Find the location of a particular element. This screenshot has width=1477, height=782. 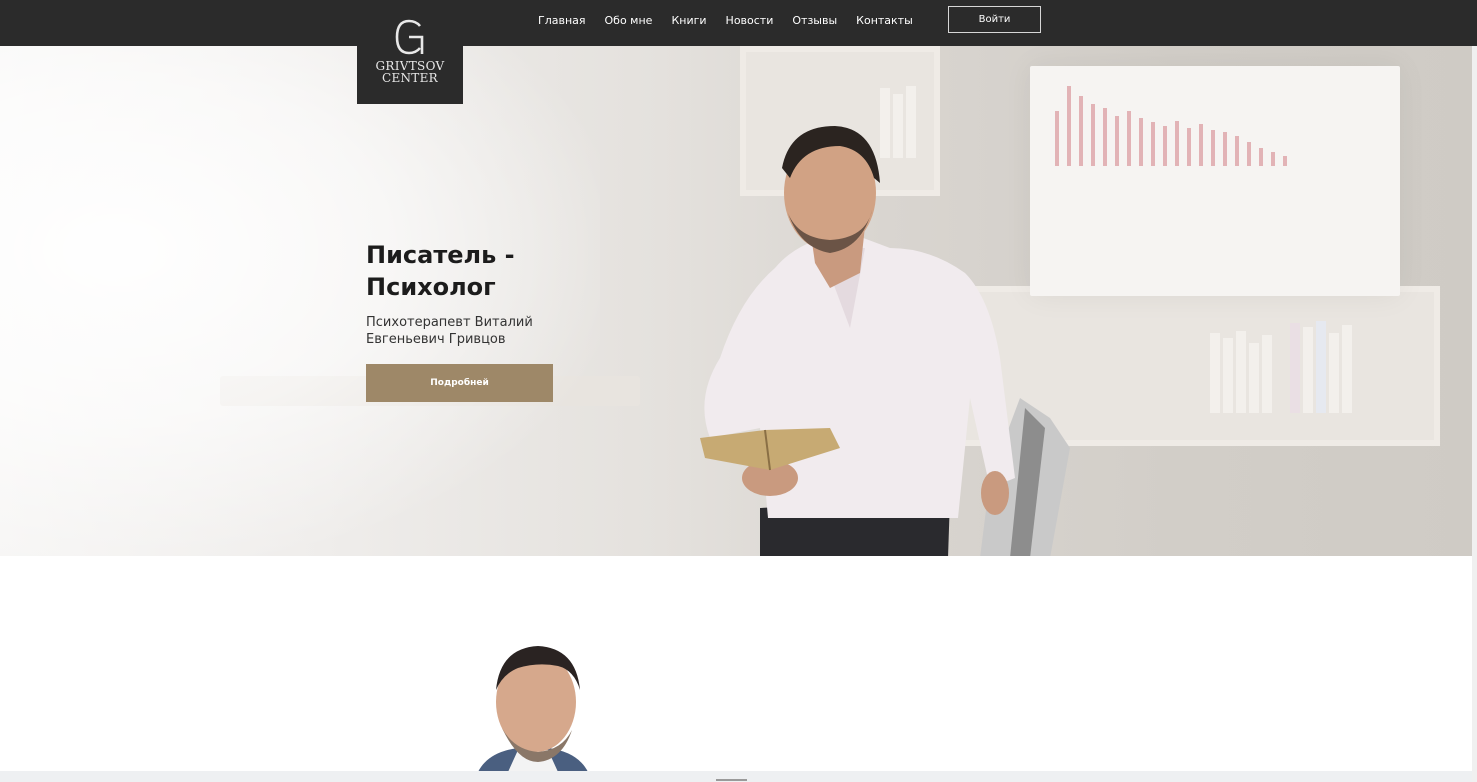

nav-item-home: Главная is located at coordinates (562, 20).